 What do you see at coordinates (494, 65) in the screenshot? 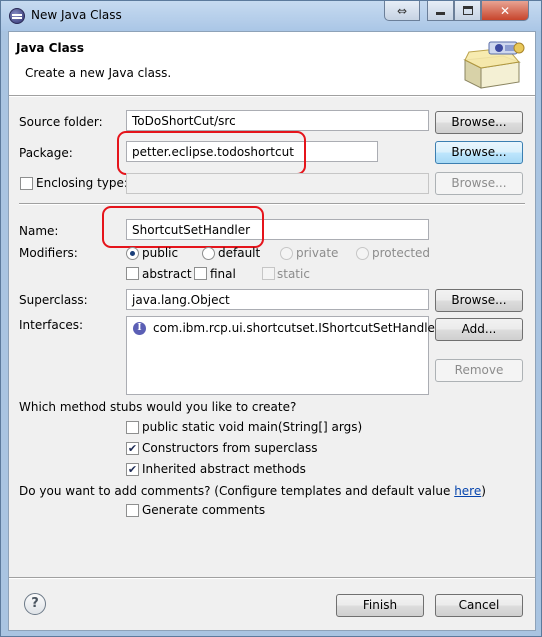
I see `new-class-wizard-icon` at bounding box center [494, 65].